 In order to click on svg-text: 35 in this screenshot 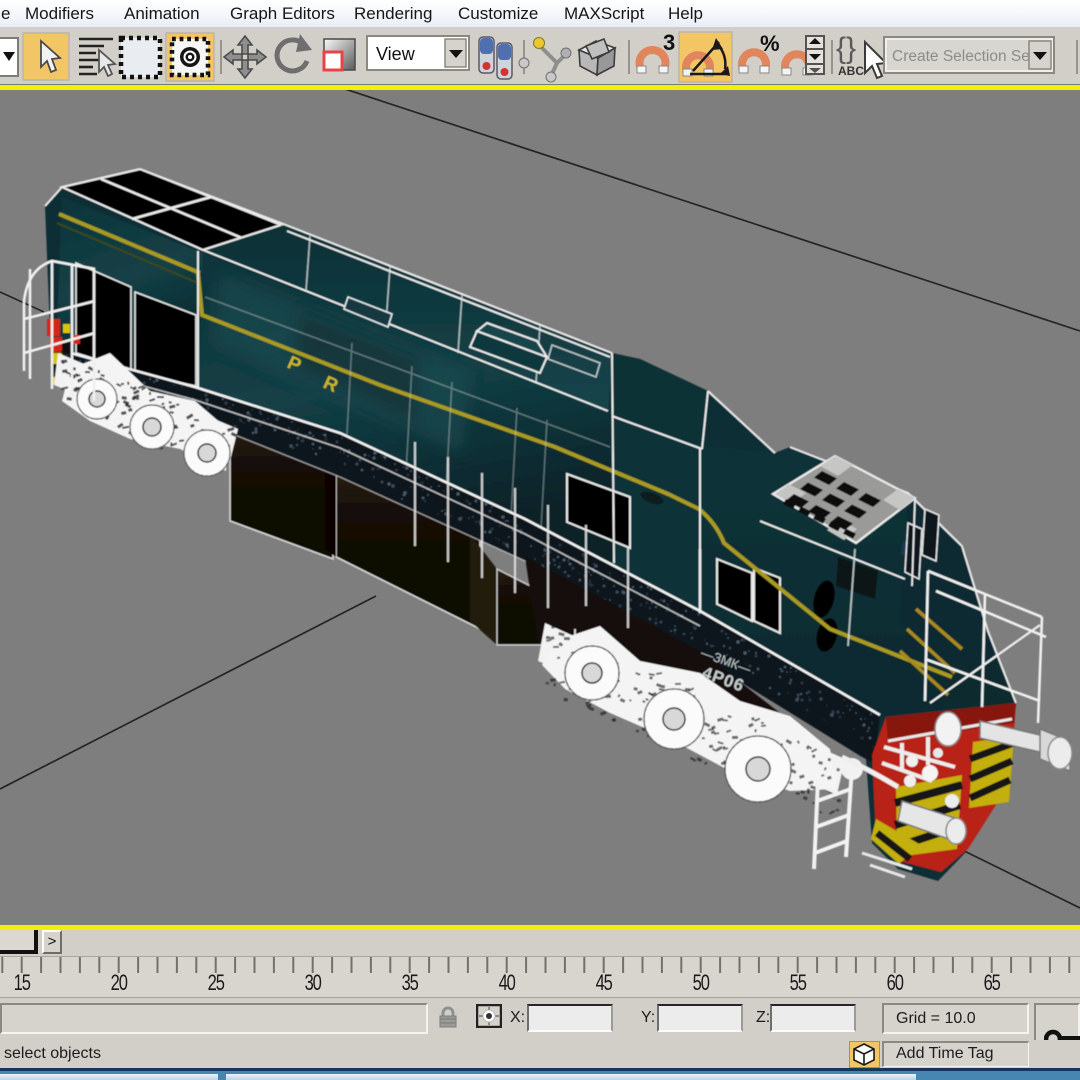, I will do `click(410, 983)`.